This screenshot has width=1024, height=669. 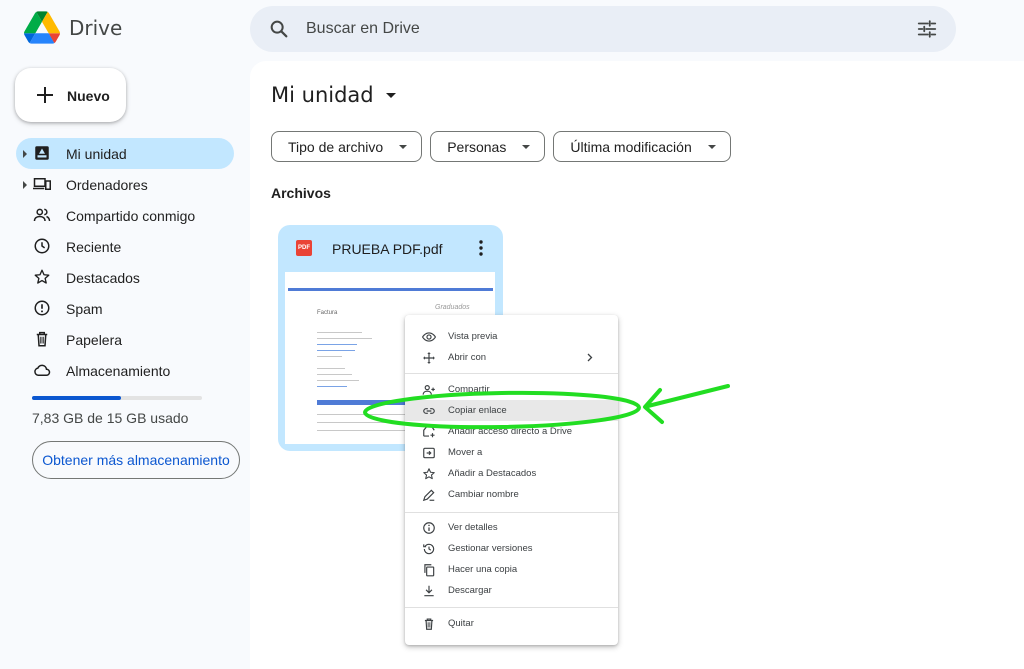 I want to click on menu-item-share: Compartir, so click(x=511, y=389).